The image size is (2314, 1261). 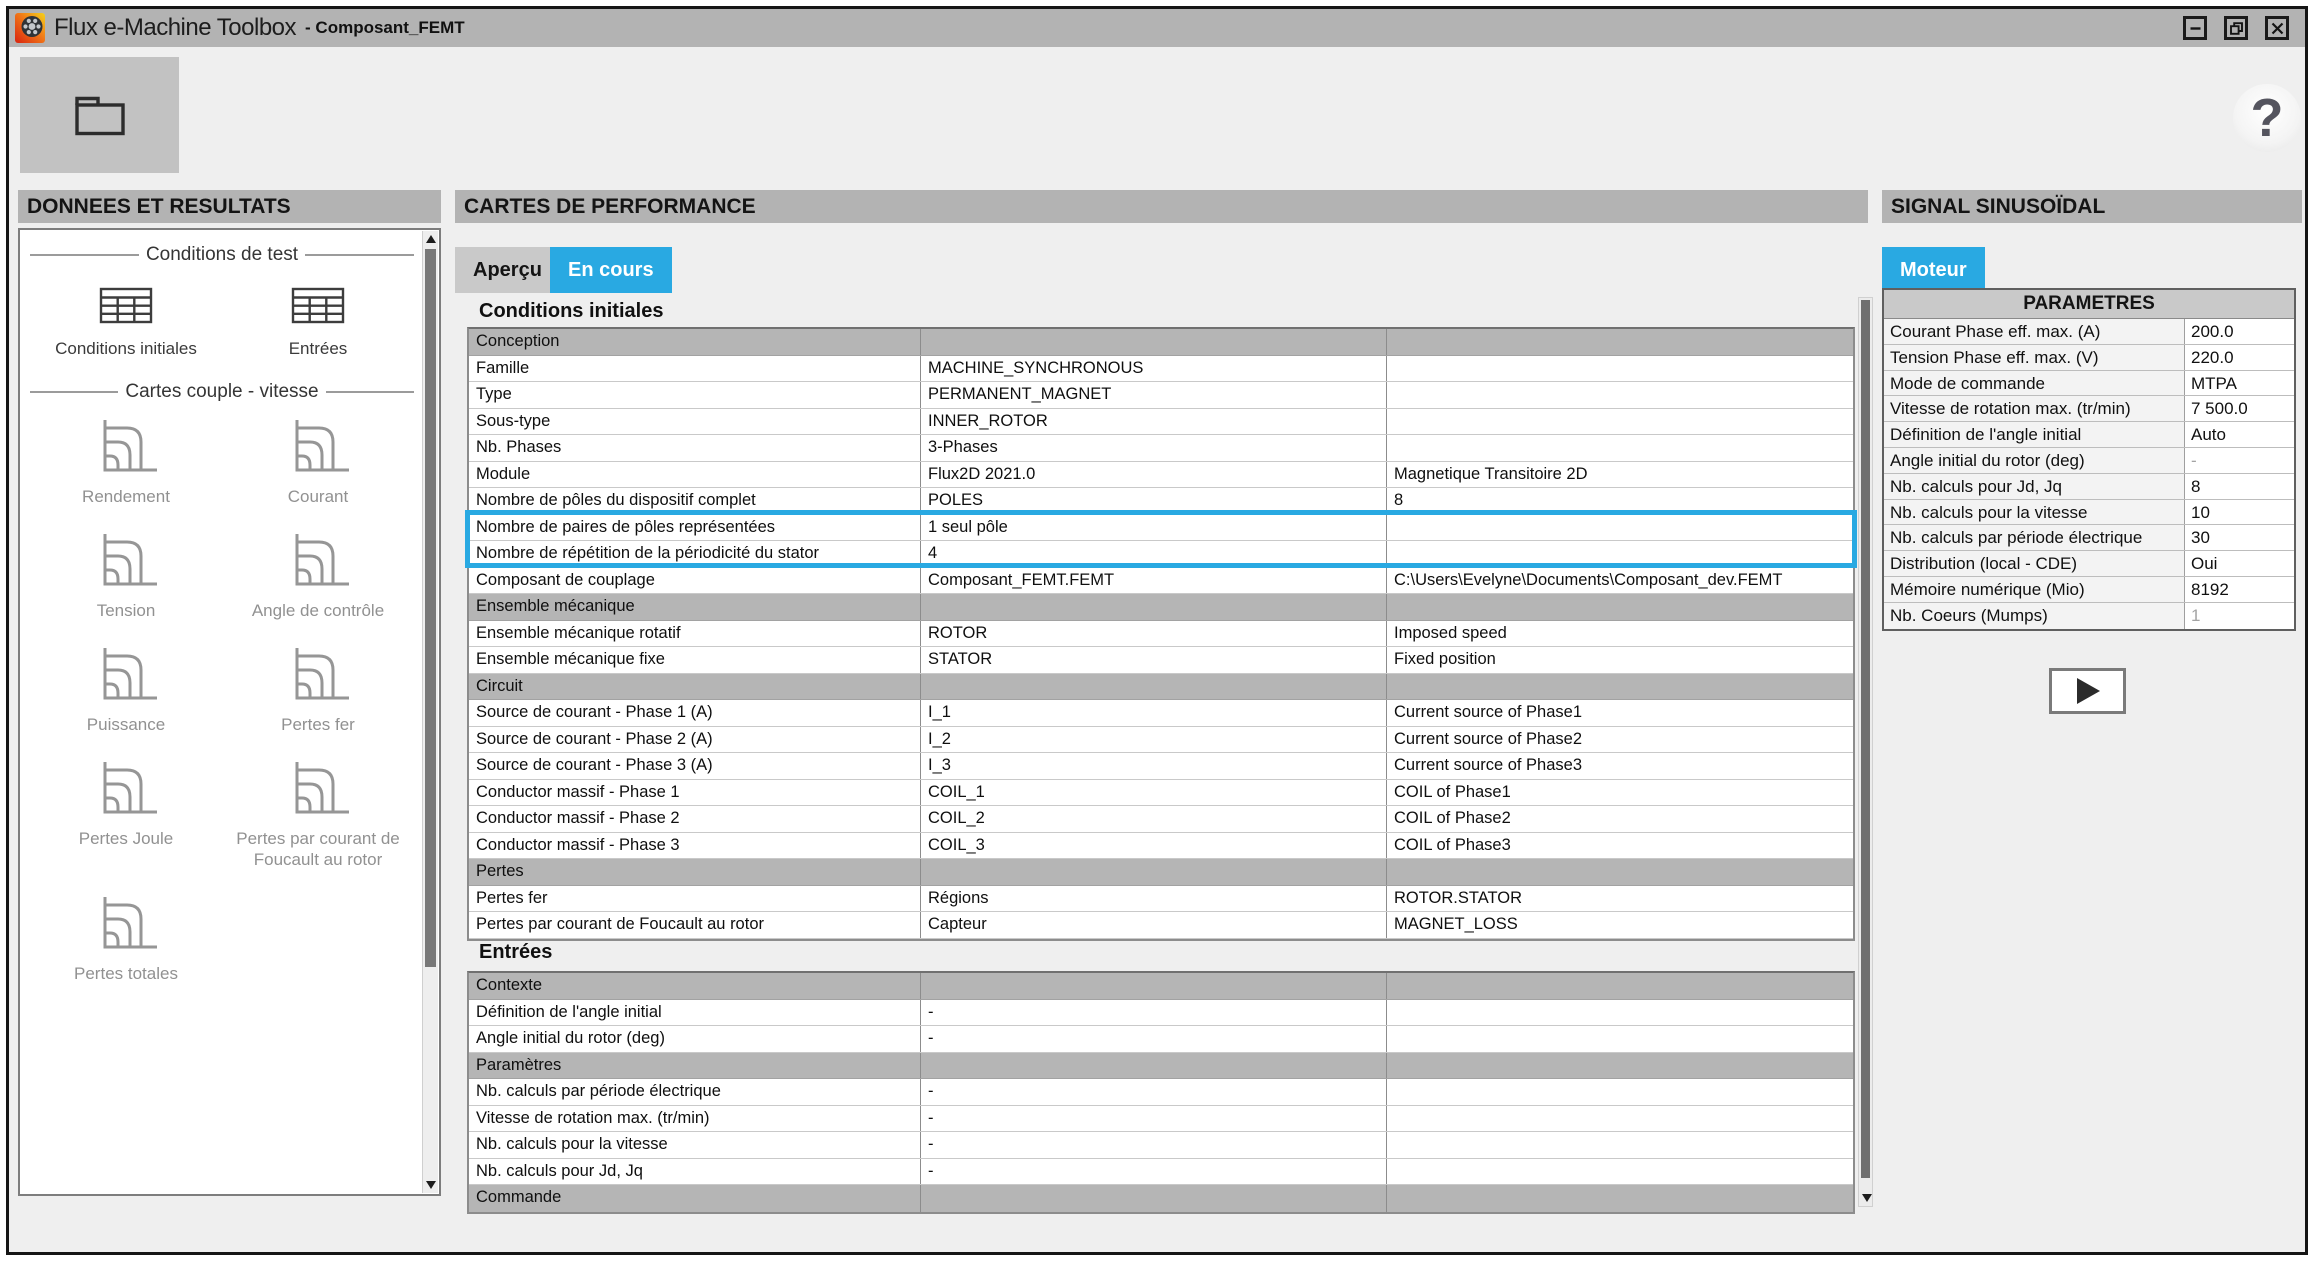 I want to click on table-cell-c3: Current source of Phase3, so click(x=1488, y=765).